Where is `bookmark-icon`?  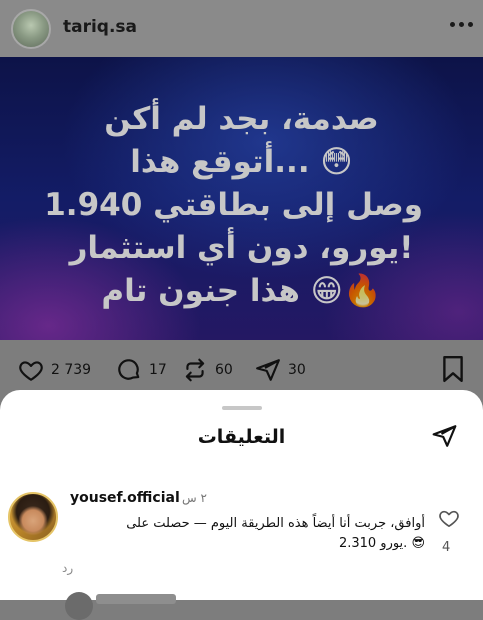 bookmark-icon is located at coordinates (453, 369).